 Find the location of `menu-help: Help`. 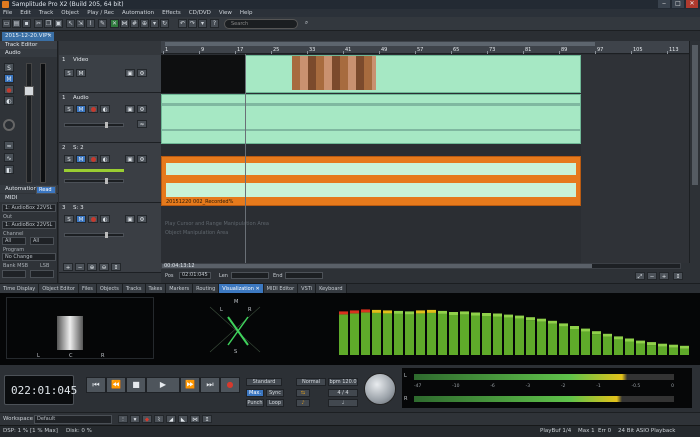

menu-help: Help is located at coordinates (246, 13).